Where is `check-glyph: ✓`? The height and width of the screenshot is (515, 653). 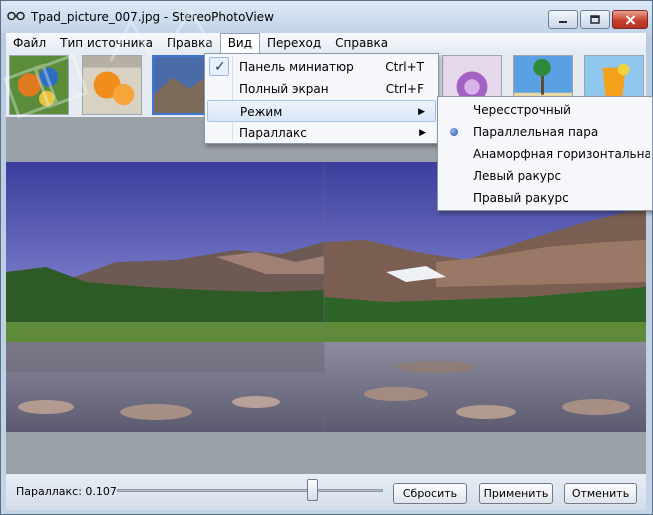
check-glyph: ✓ is located at coordinates (220, 67).